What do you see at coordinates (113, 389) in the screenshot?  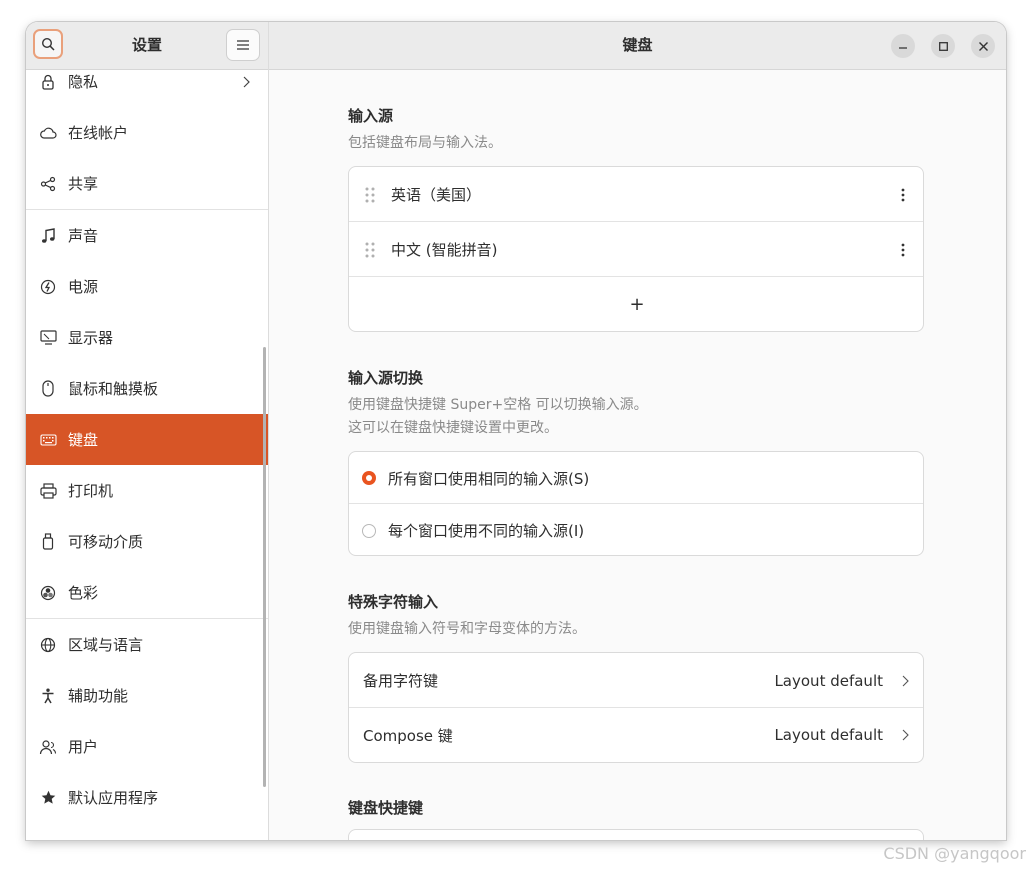 I see `sidebar-item-label: 鼠标和触摸板` at bounding box center [113, 389].